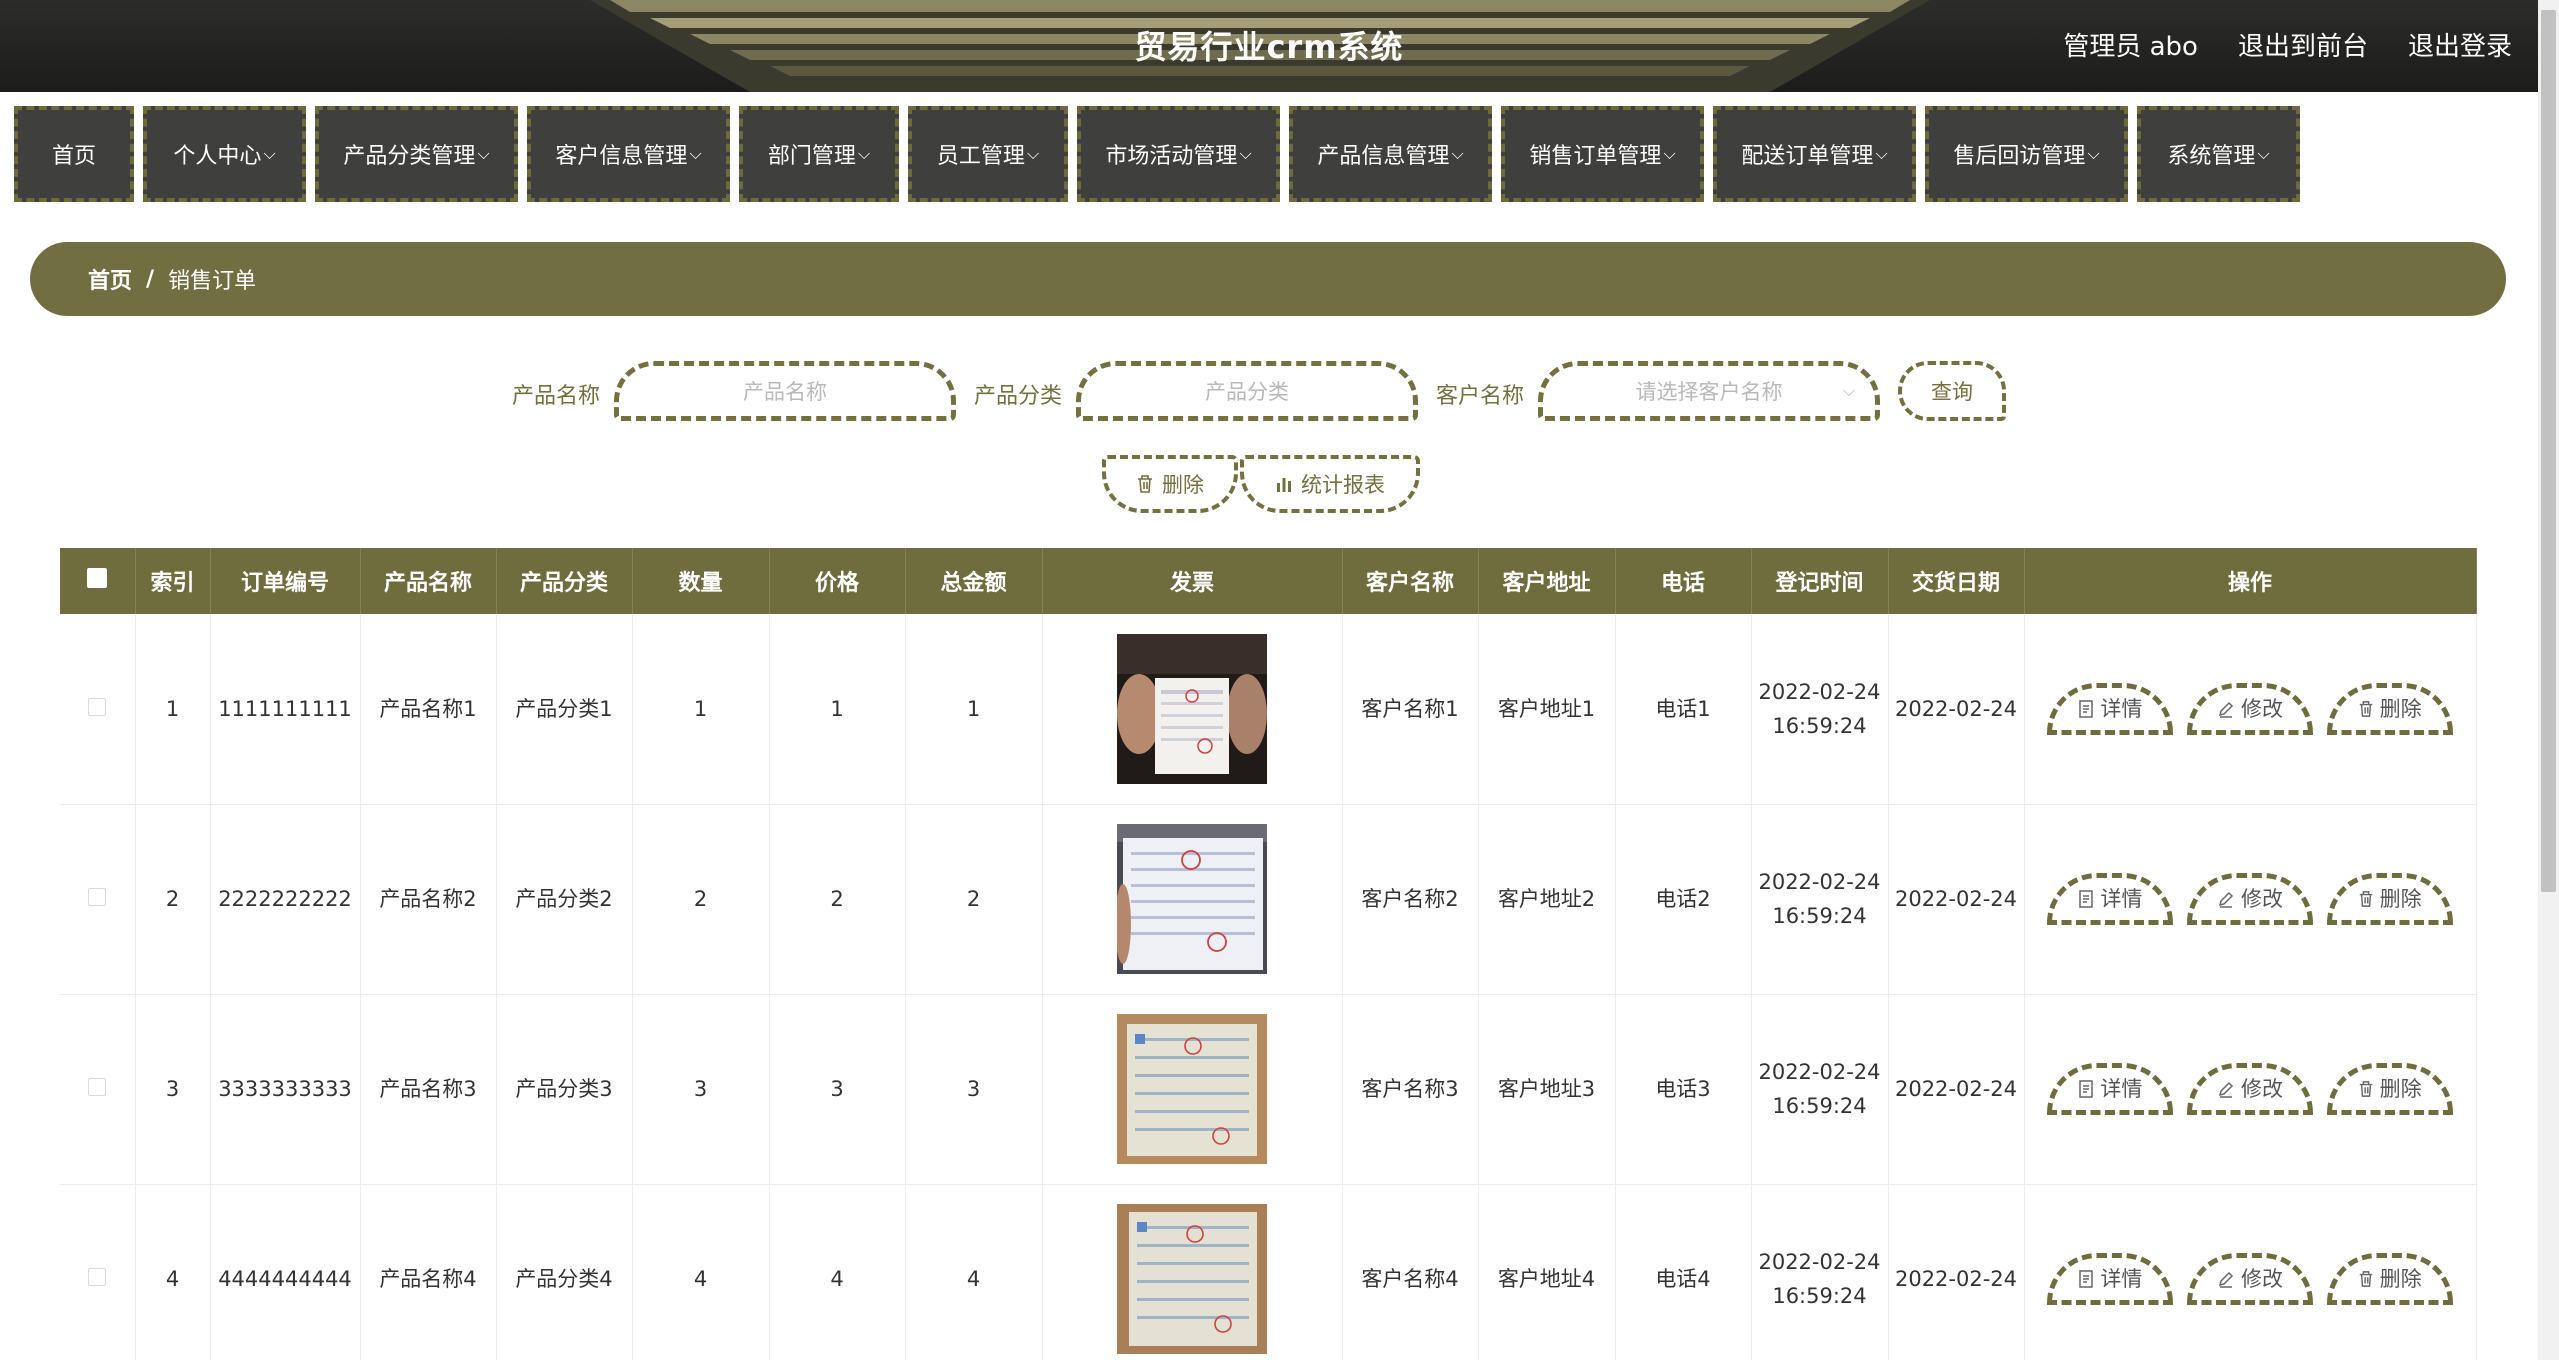  What do you see at coordinates (2218, 154) in the screenshot?
I see `nav-system: 系统管理 ⌵` at bounding box center [2218, 154].